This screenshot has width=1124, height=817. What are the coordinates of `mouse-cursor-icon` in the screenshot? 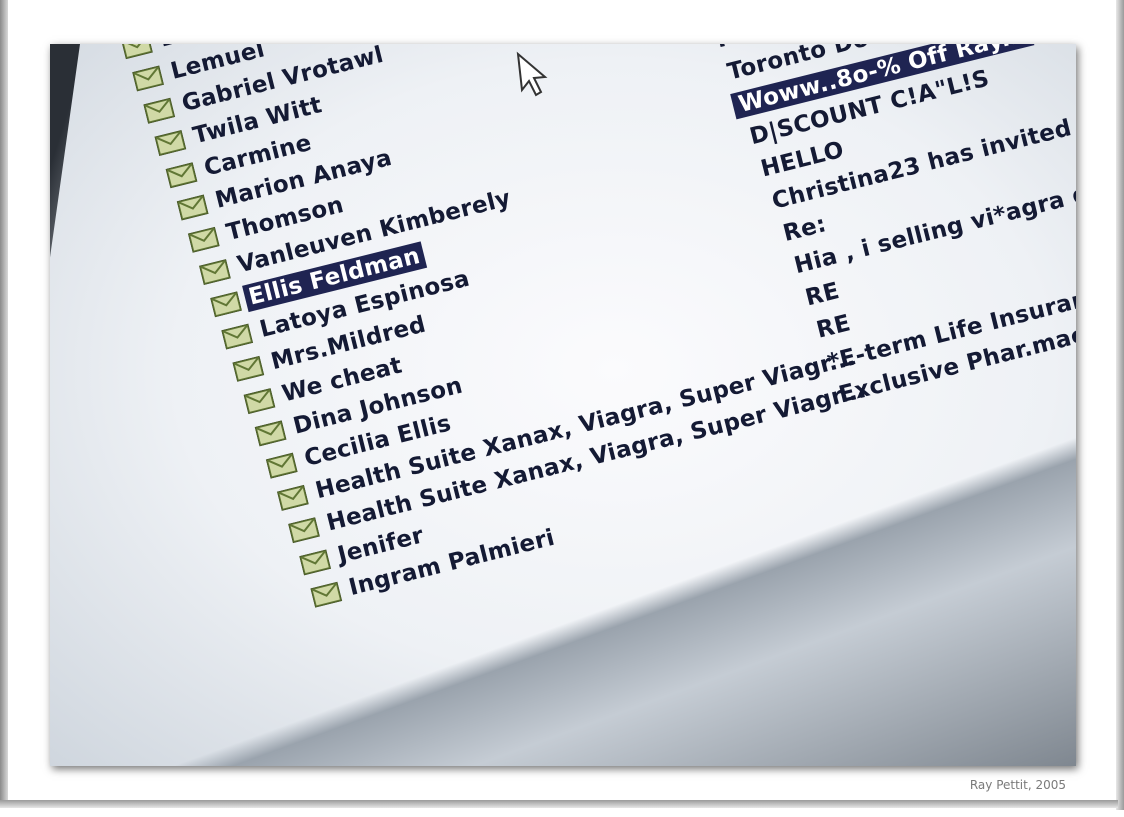 It's located at (532, 74).